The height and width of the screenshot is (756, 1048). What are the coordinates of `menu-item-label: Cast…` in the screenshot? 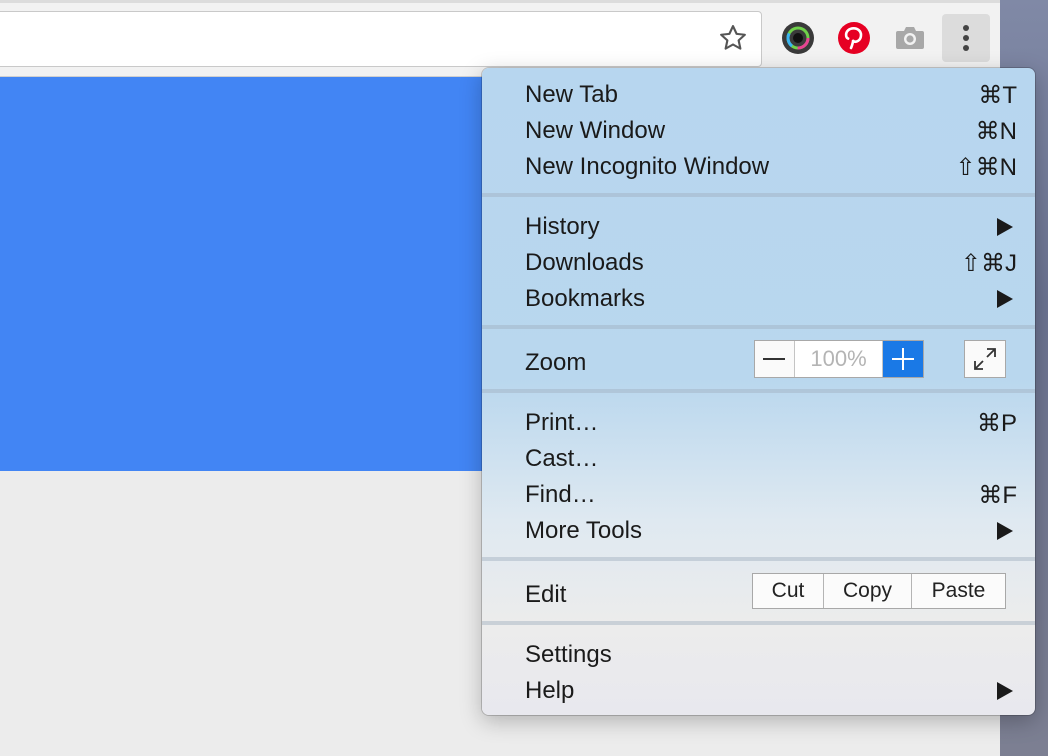 It's located at (562, 458).